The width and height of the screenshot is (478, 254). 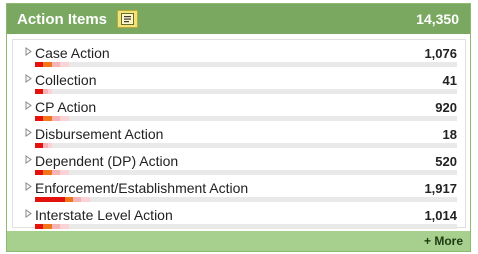 What do you see at coordinates (238, 19) in the screenshot?
I see `panel-header: Action Items 14,350` at bounding box center [238, 19].